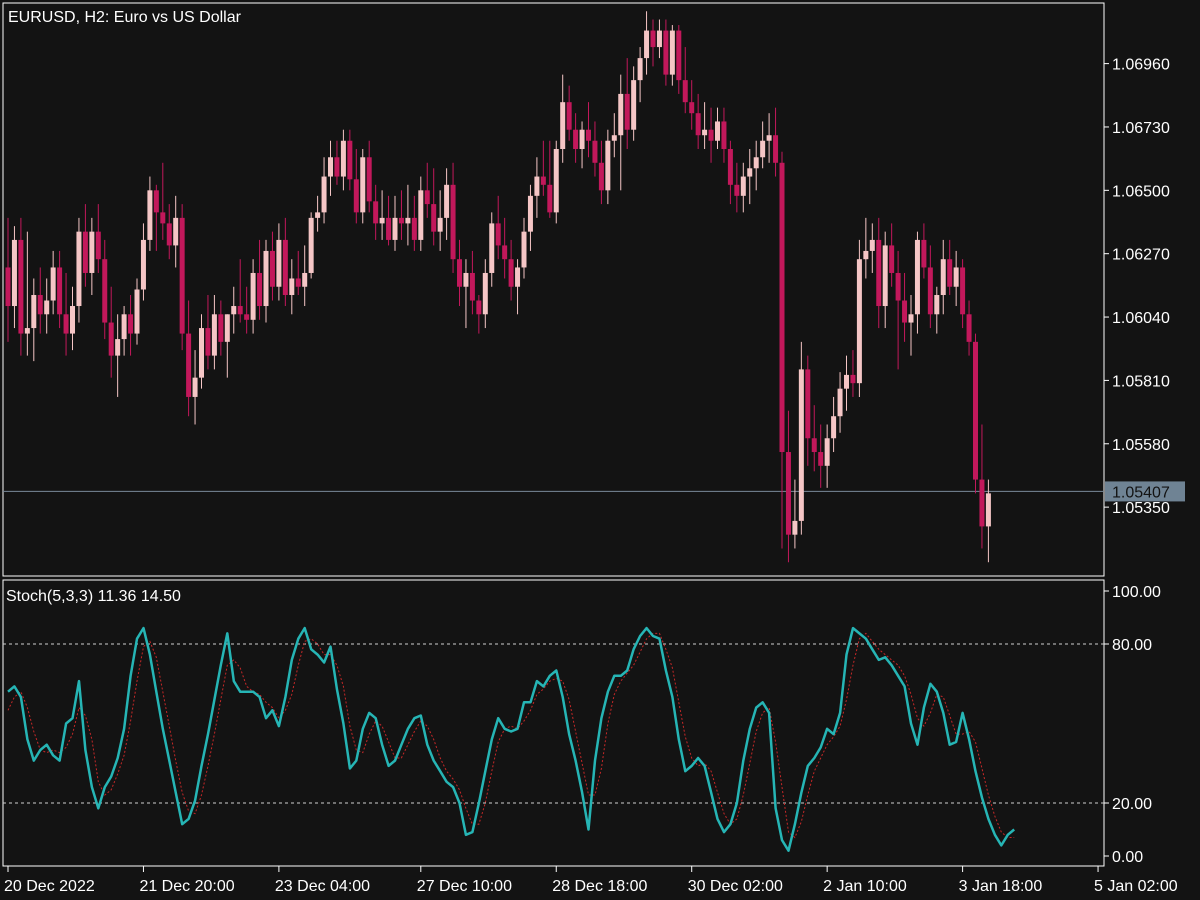 Image resolution: width=1200 pixels, height=900 pixels. I want to click on price-tick-label: 1.05810, so click(1141, 381).